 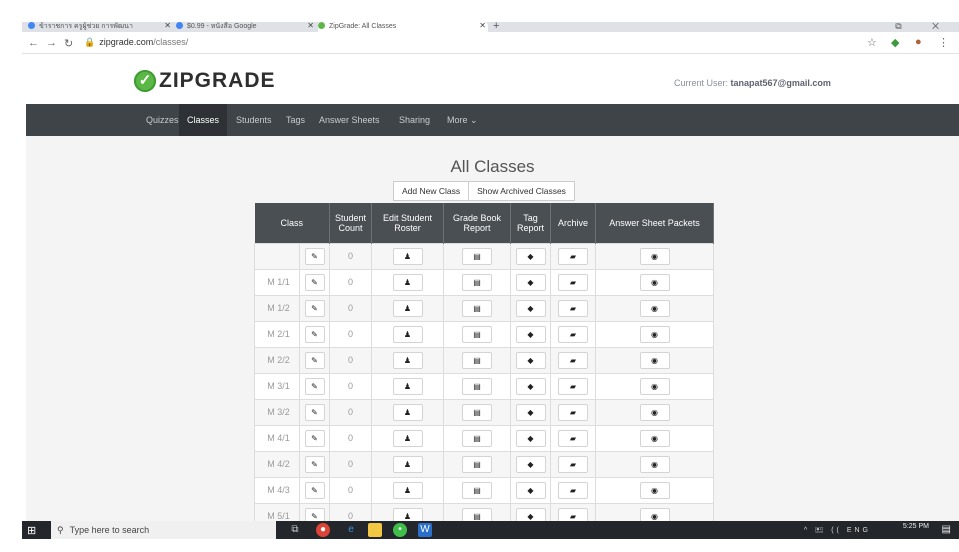 I want to click on nav-students: Students, so click(x=254, y=120).